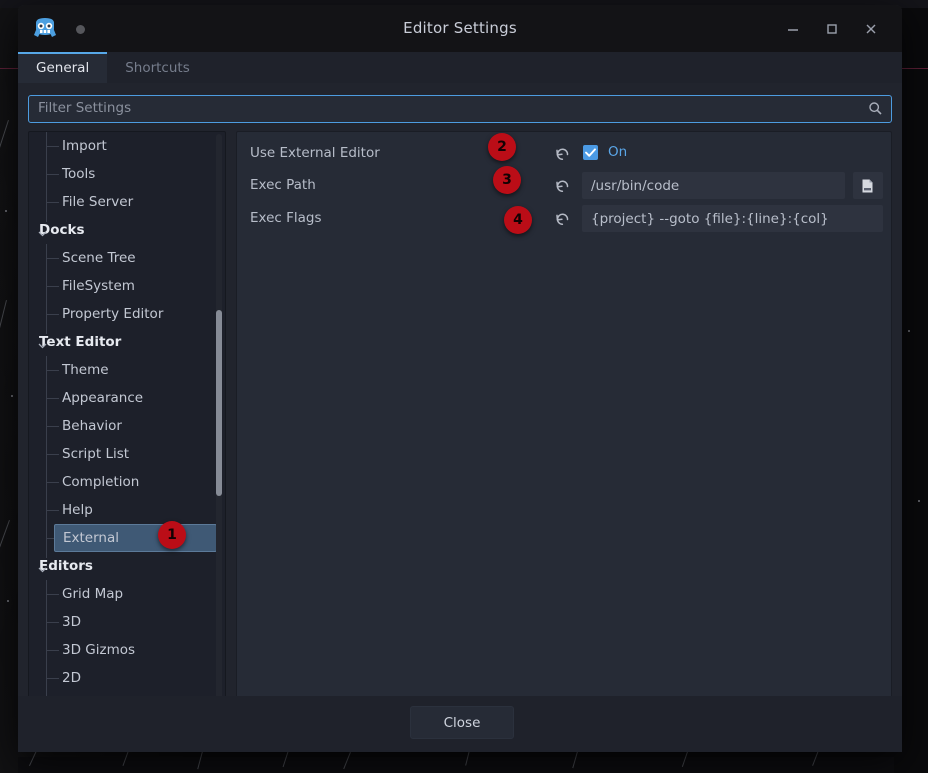 This screenshot has height=773, width=928. I want to click on tab-general-label: General, so click(63, 67).